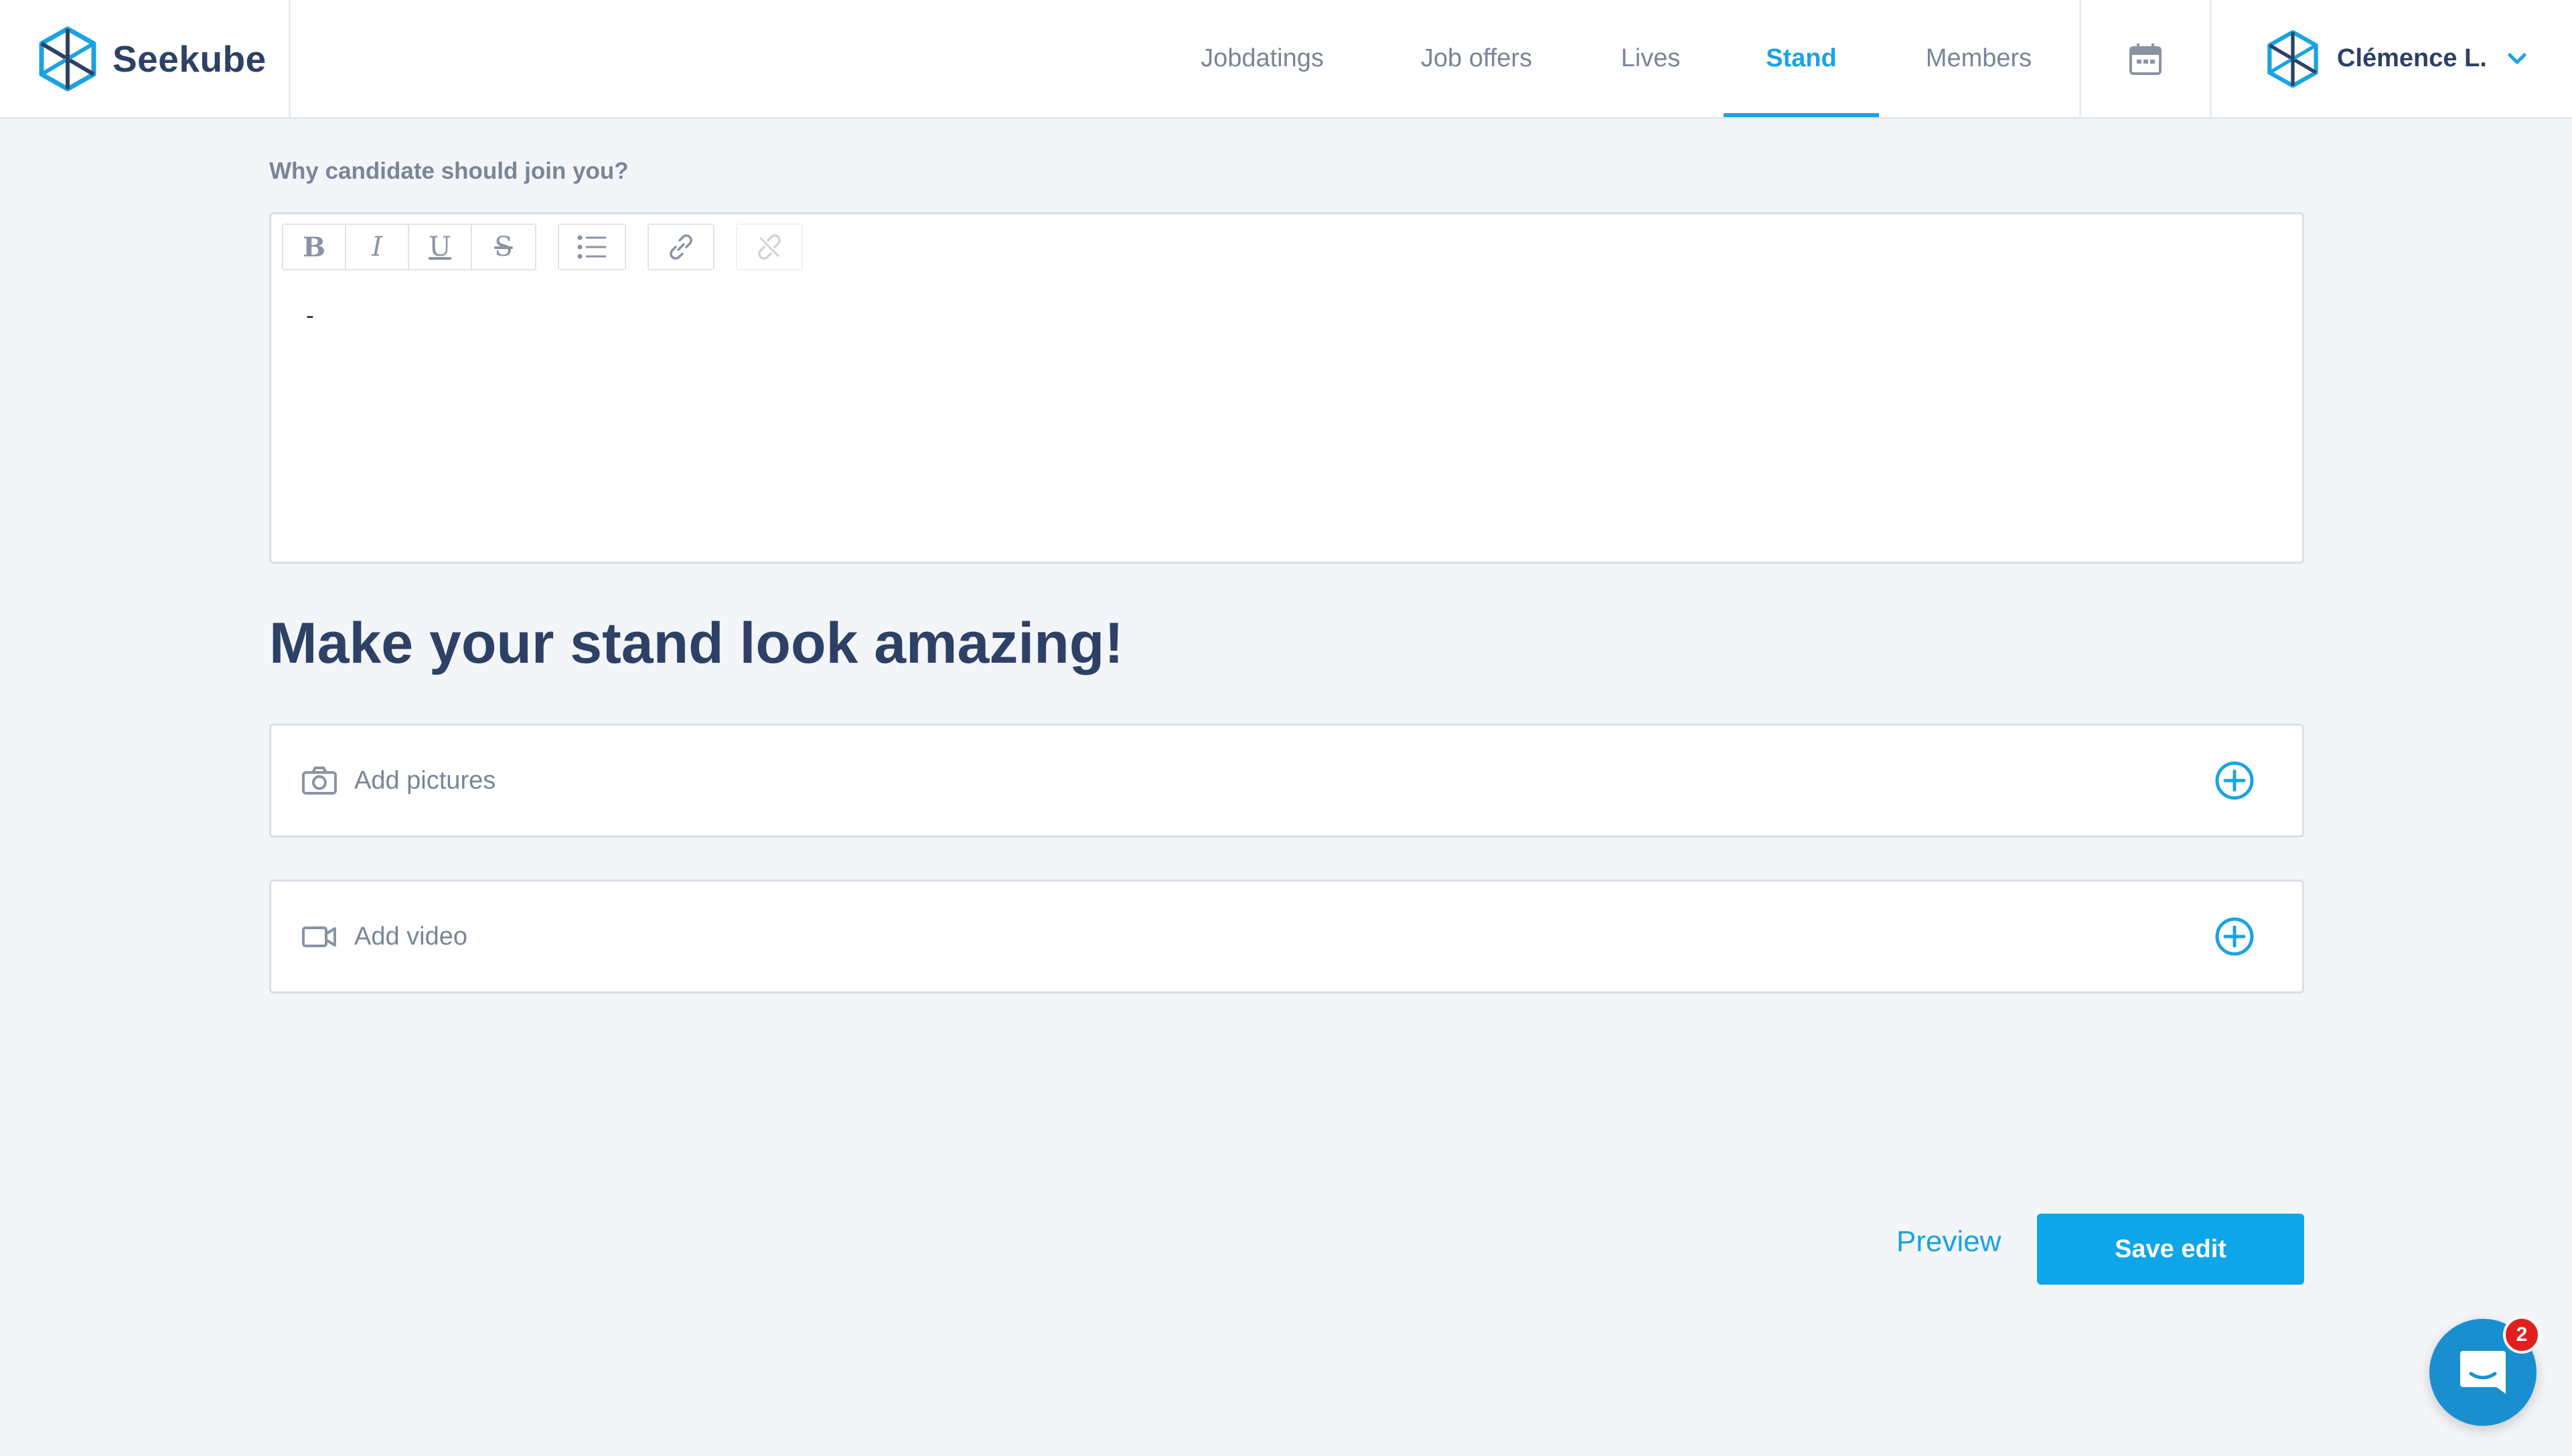  I want to click on seekube-logo-icon, so click(67, 58).